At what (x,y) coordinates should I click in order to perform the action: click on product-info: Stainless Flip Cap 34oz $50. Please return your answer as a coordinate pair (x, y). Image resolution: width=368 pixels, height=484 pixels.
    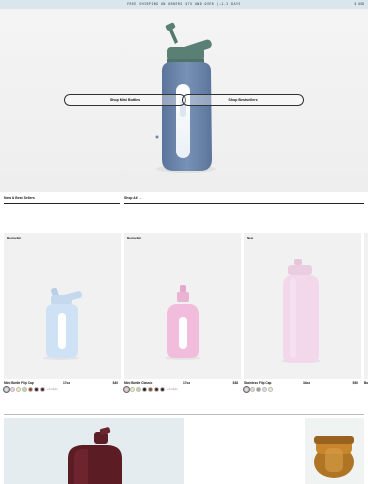
    Looking at the image, I should click on (301, 388).